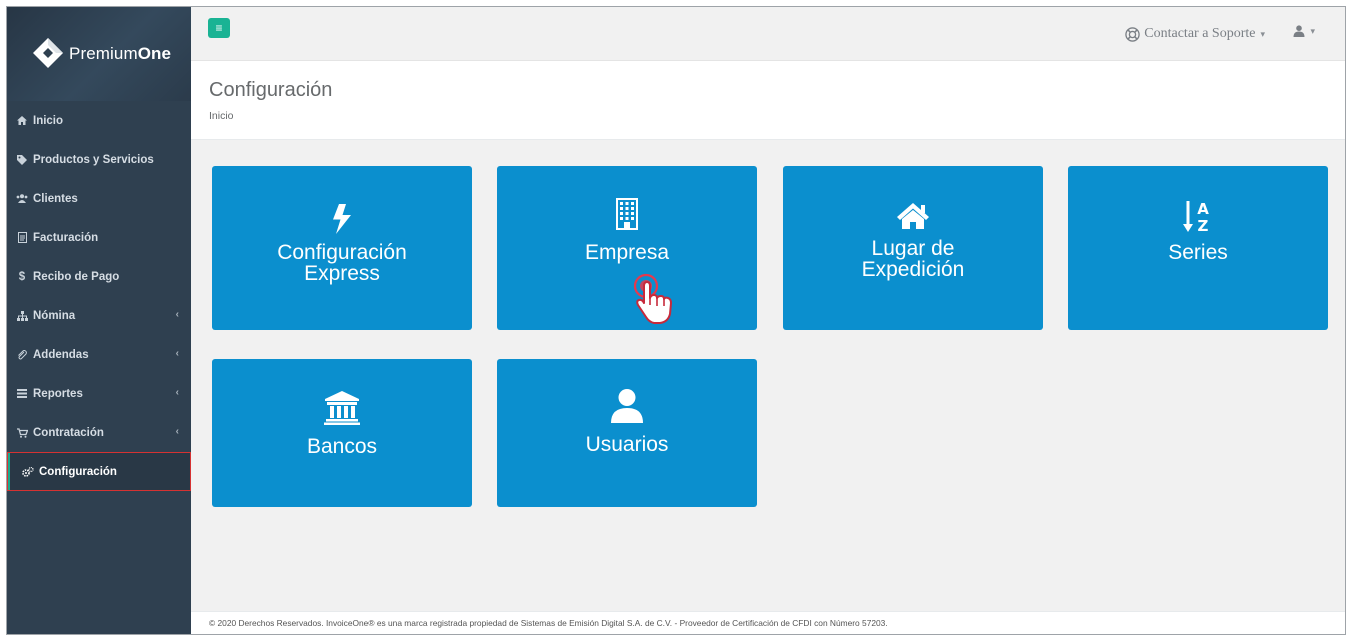 This screenshot has height=635, width=1351. I want to click on tile-configuracion-express: Configuración Express, so click(342, 248).